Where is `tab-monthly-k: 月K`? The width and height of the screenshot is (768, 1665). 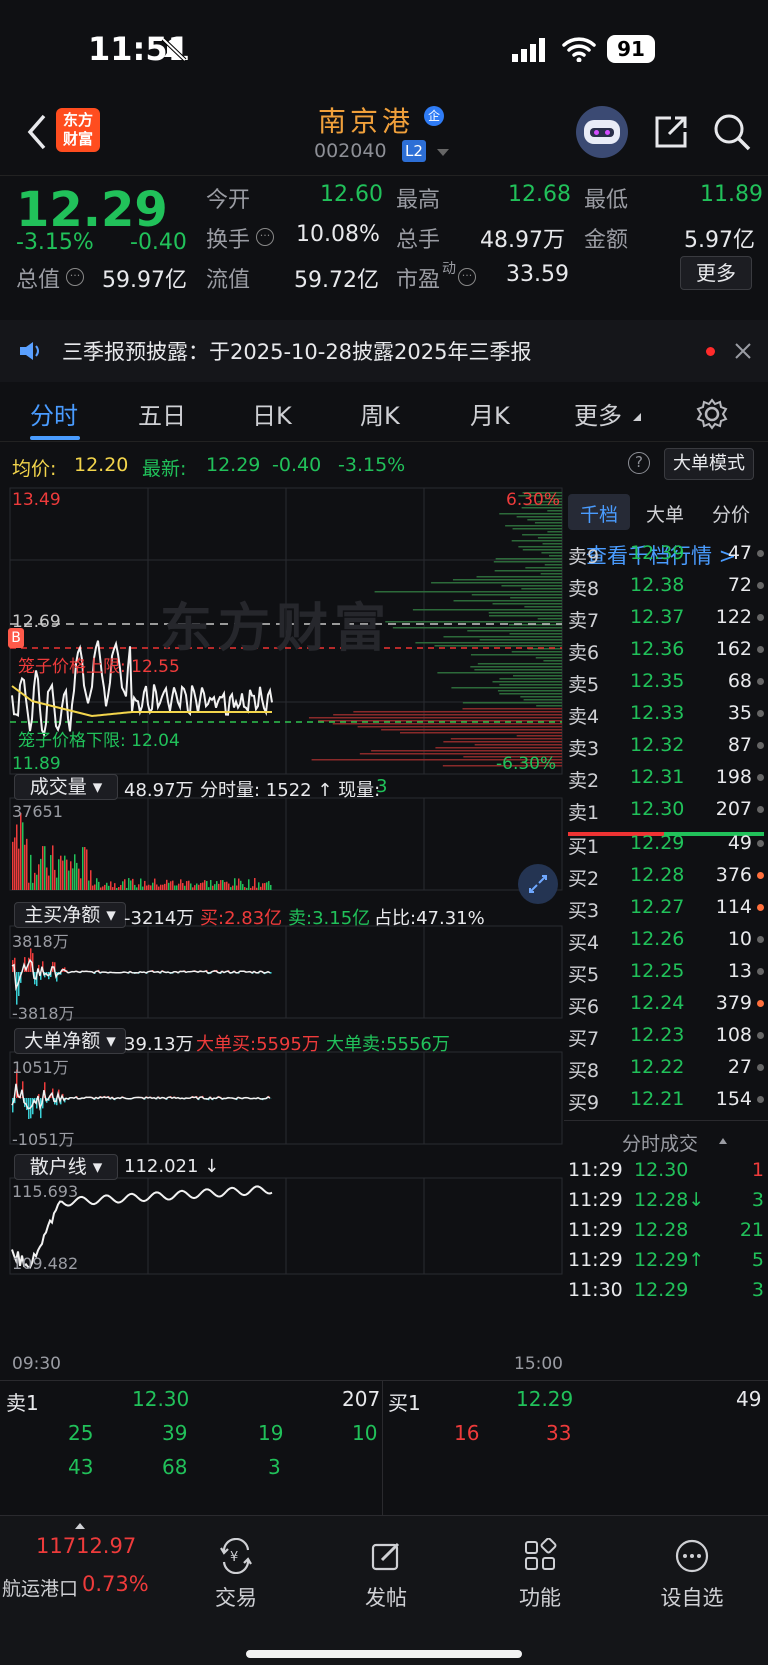
tab-monthly-k: 月K is located at coordinates (490, 413).